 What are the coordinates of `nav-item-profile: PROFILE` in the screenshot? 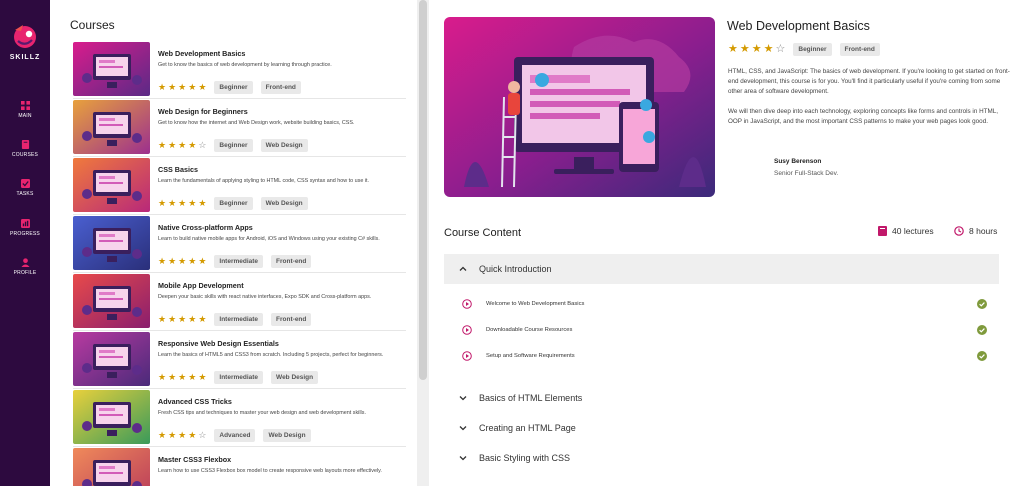 It's located at (25, 267).